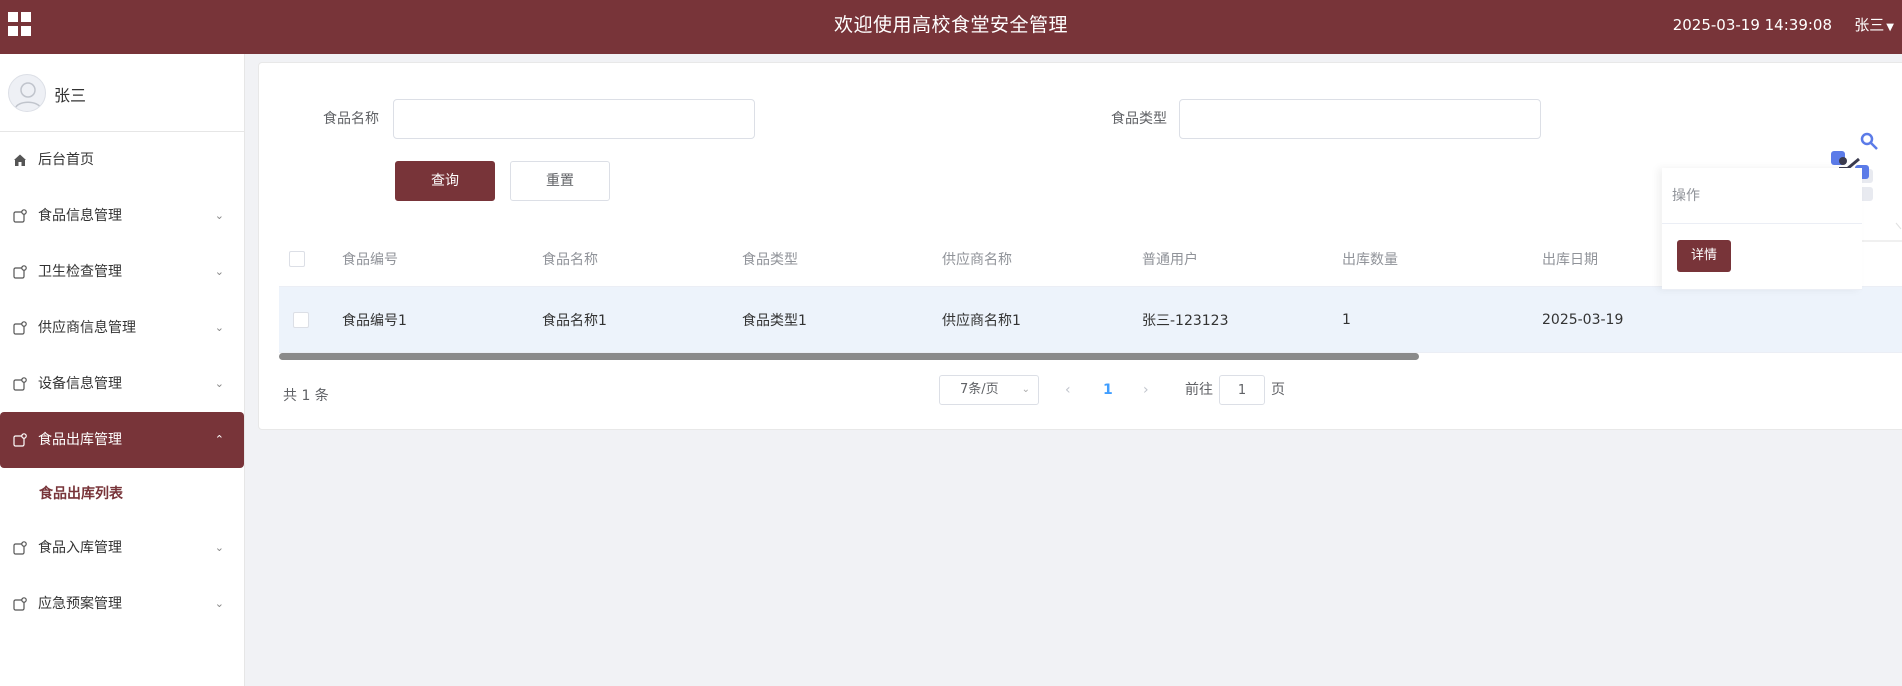 The image size is (1902, 686). Describe the element at coordinates (774, 320) in the screenshot. I see `table-cell: 食品类型1` at that location.